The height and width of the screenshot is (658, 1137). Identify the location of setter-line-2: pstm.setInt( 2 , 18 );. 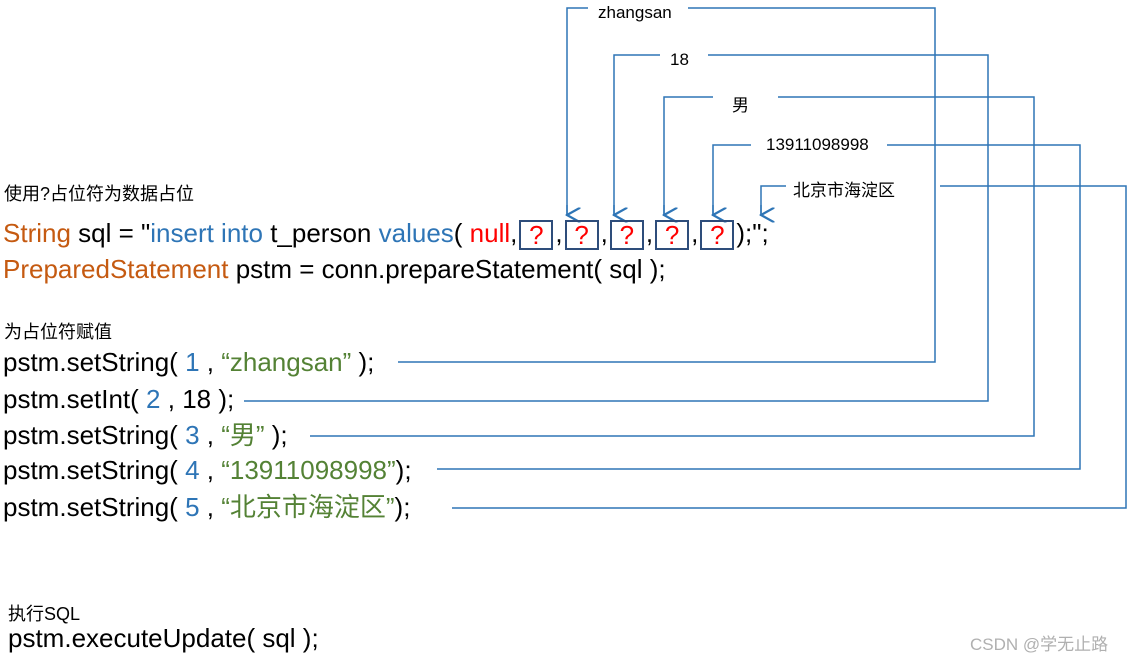
(118, 399).